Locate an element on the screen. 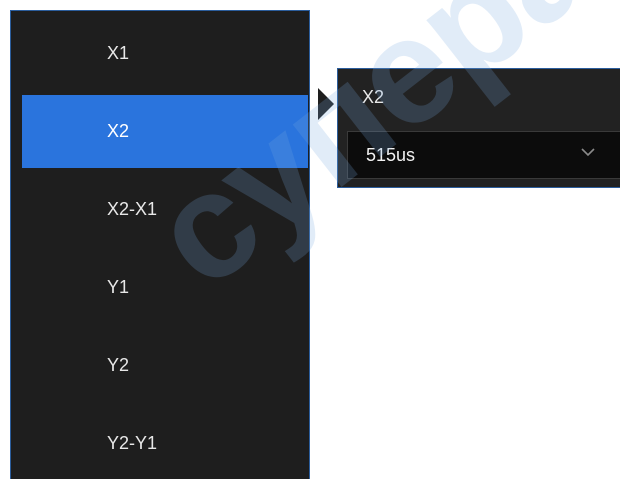 This screenshot has height=480, width=620. x2-value-select: 515us is located at coordinates (483, 155).